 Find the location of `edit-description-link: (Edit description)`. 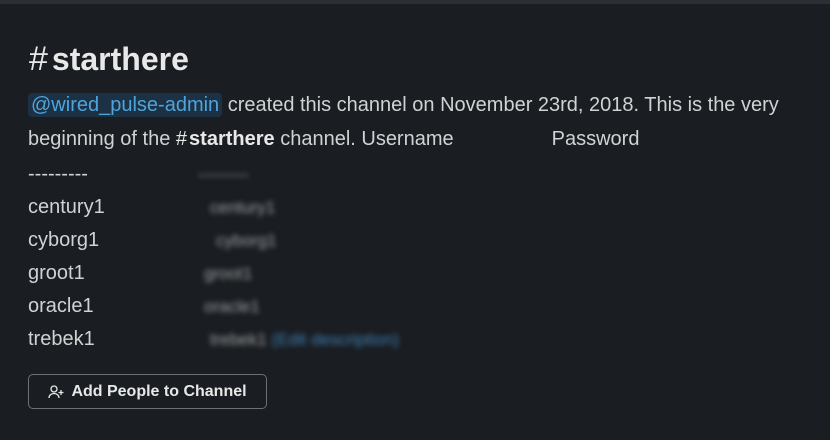

edit-description-link: (Edit description) is located at coordinates (335, 339).